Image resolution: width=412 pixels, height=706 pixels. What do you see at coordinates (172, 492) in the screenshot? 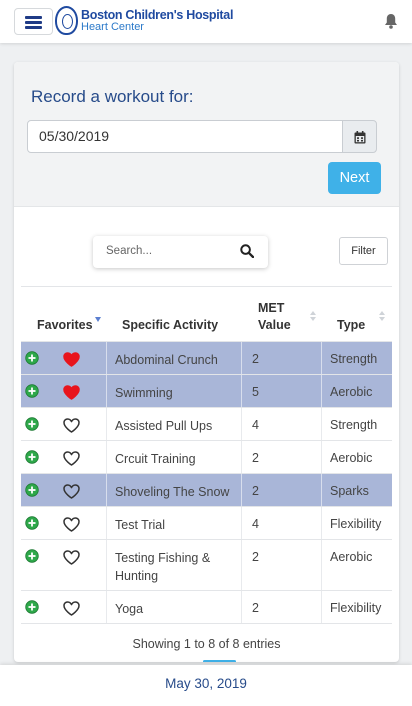
I see `activity-name: Shoveling The Snow` at bounding box center [172, 492].